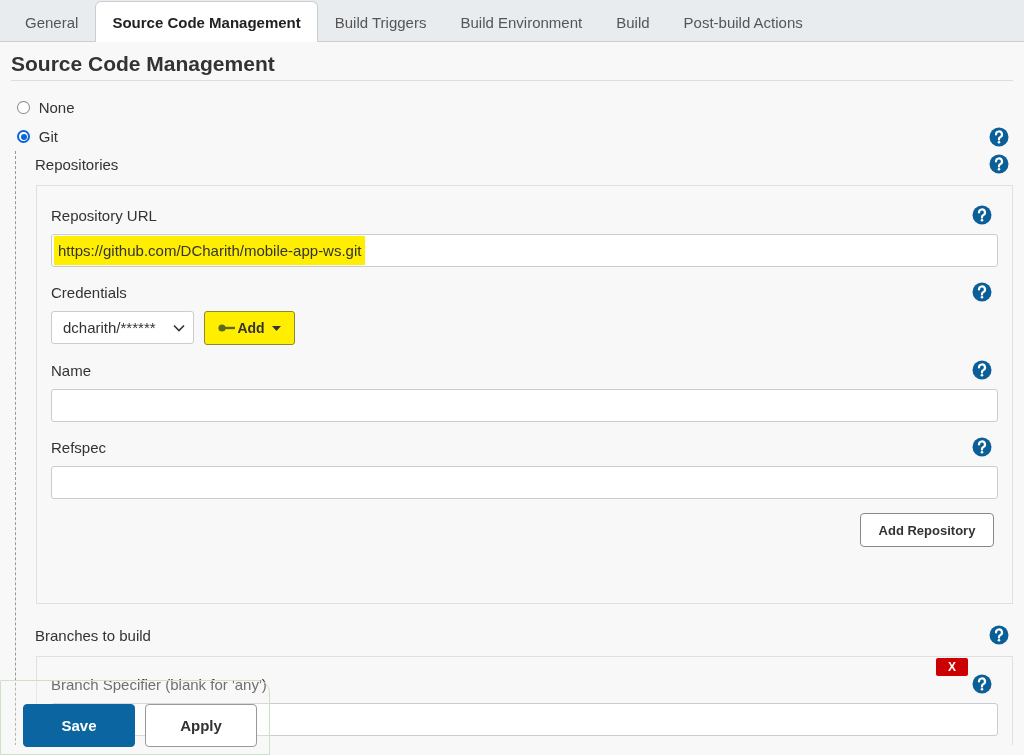 The image size is (1024, 755). I want to click on tab: Build Environment, so click(521, 22).